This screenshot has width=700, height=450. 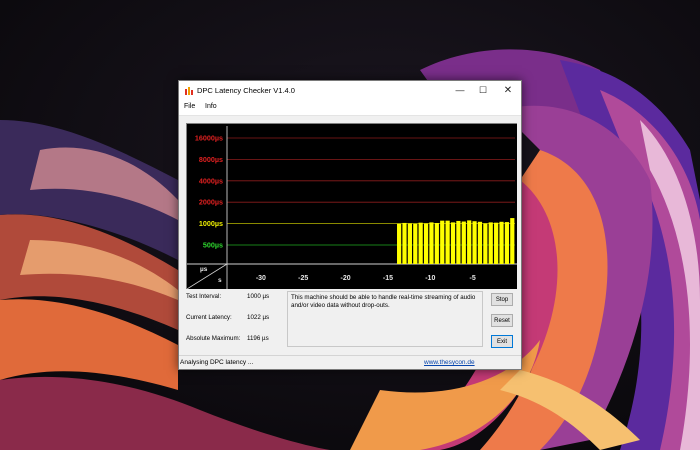 What do you see at coordinates (258, 338) in the screenshot?
I see `absolute-maximum-value: 1196 µs` at bounding box center [258, 338].